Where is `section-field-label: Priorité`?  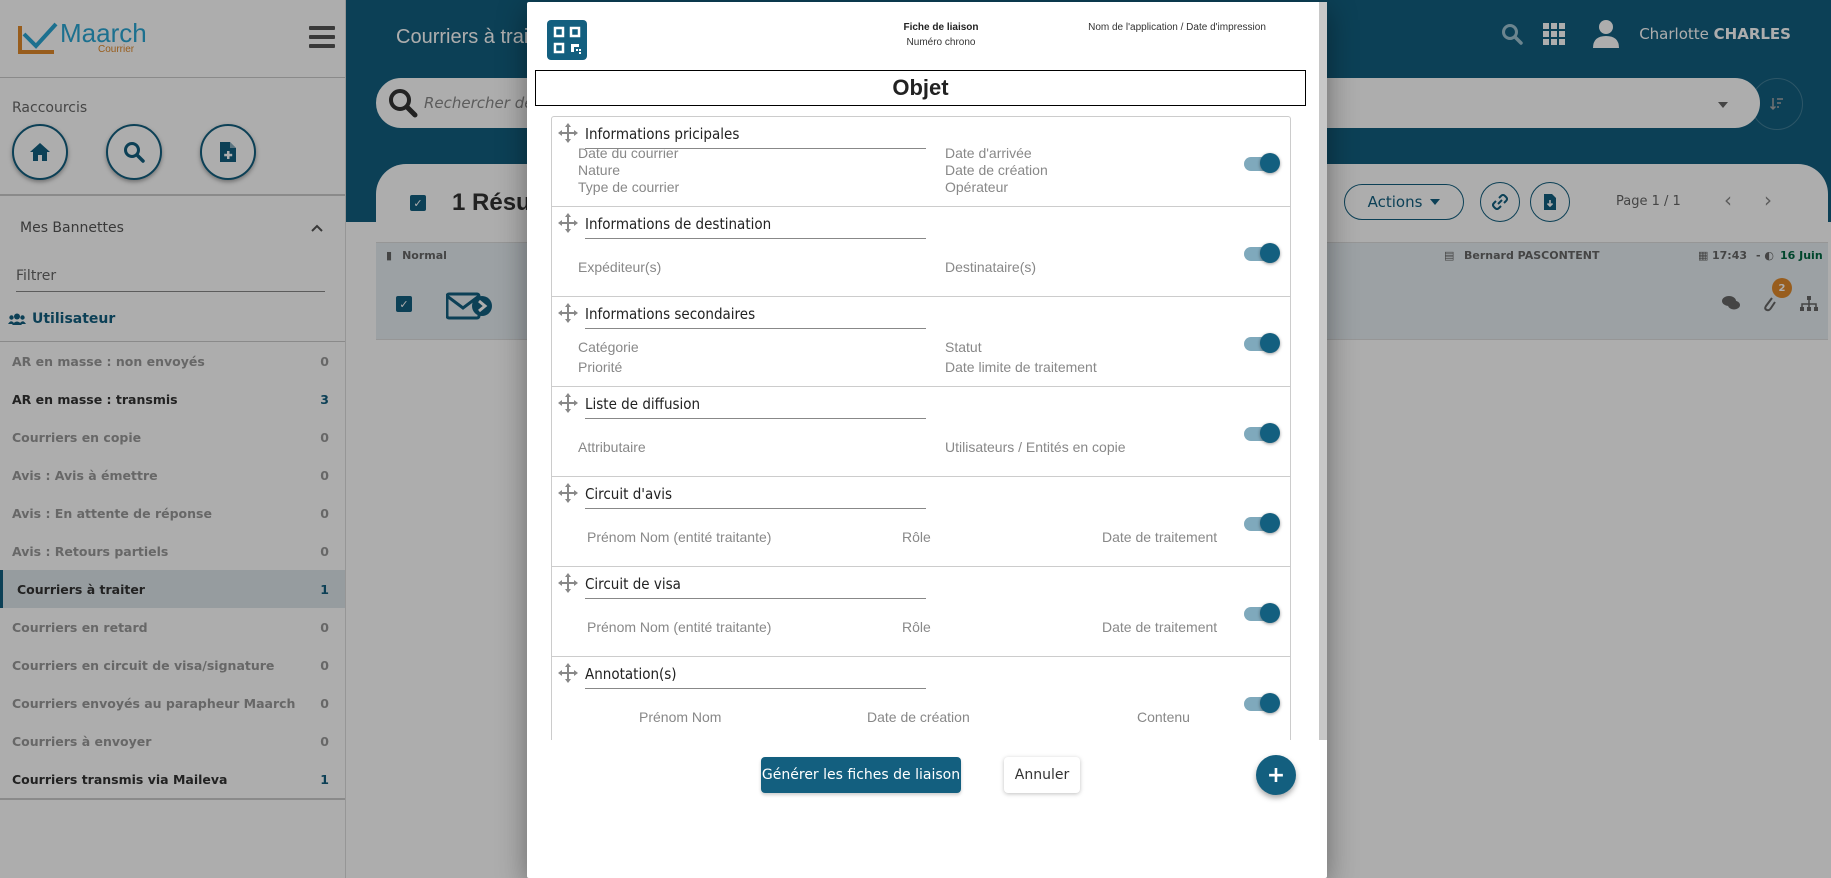
section-field-label: Priorité is located at coordinates (600, 367).